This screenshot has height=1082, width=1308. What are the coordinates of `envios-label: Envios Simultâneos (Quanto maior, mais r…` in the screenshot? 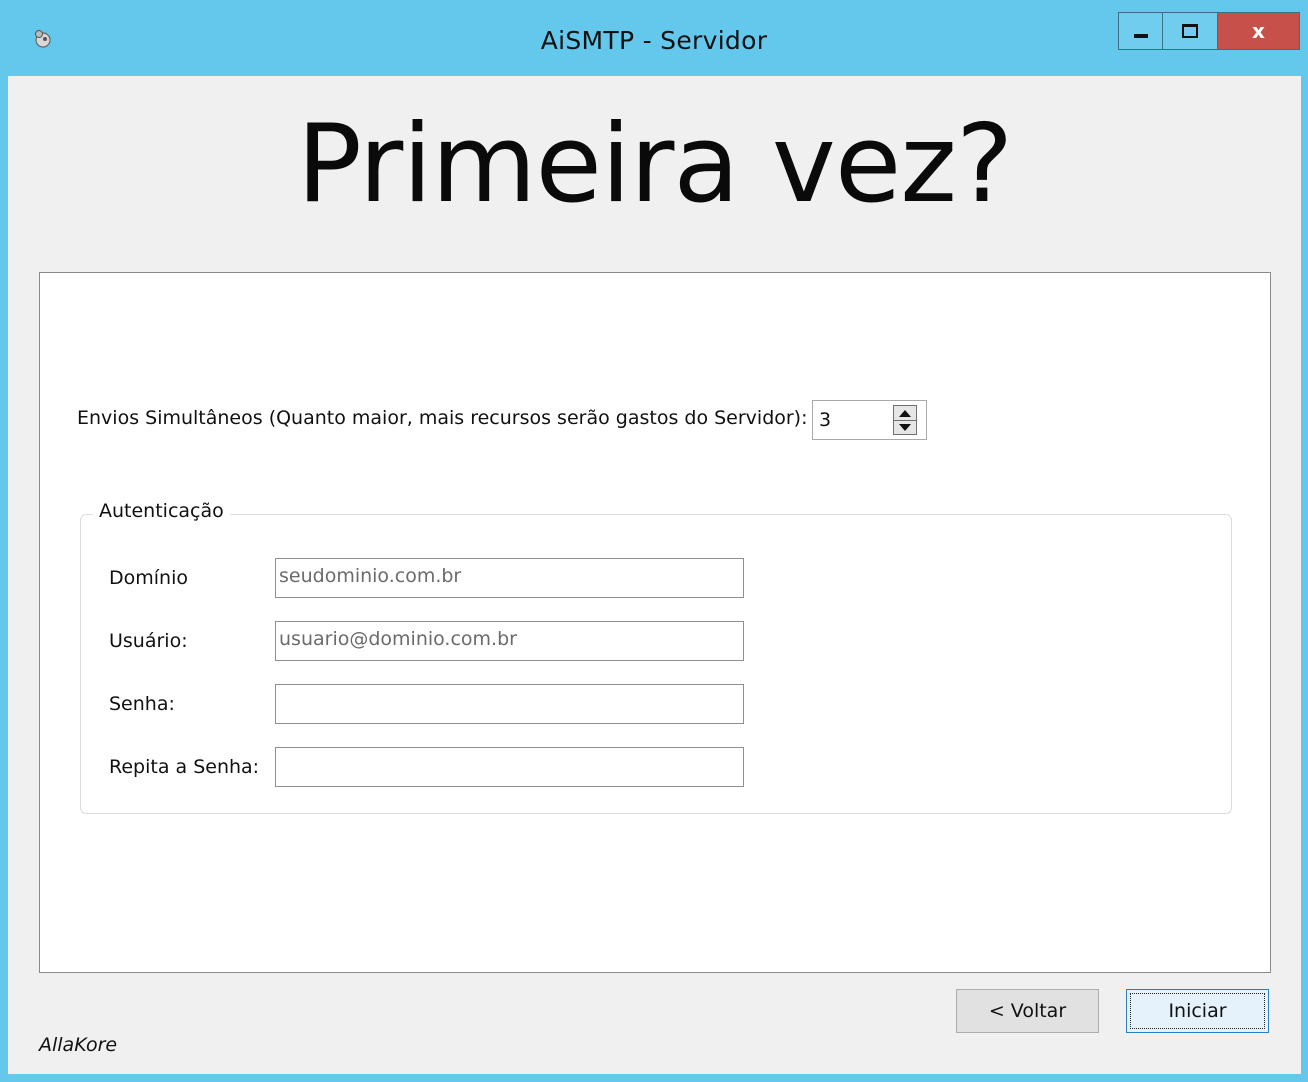 It's located at (442, 418).